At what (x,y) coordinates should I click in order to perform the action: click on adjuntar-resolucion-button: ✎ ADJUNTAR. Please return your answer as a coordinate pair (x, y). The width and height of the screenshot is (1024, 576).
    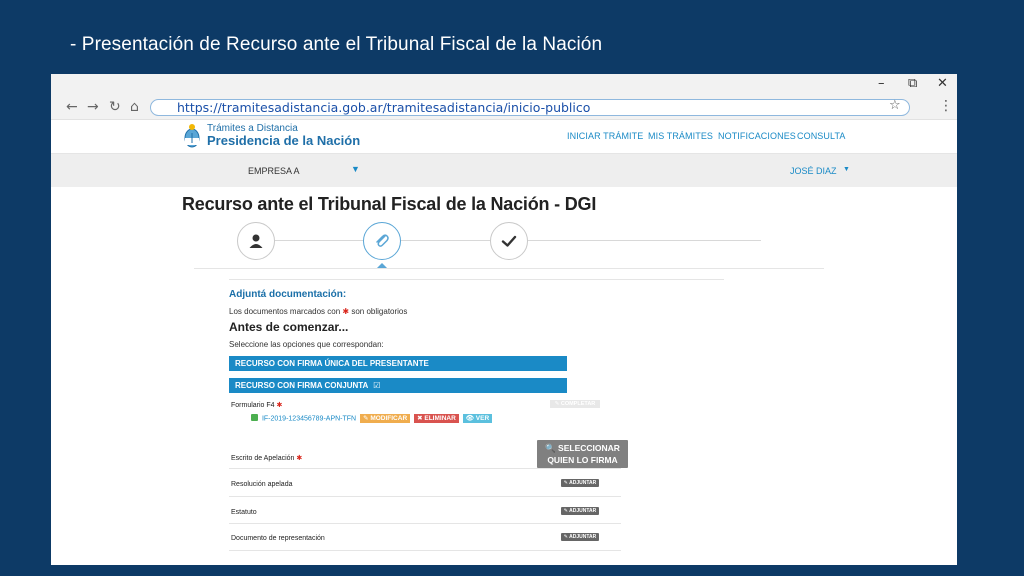
    Looking at the image, I should click on (580, 483).